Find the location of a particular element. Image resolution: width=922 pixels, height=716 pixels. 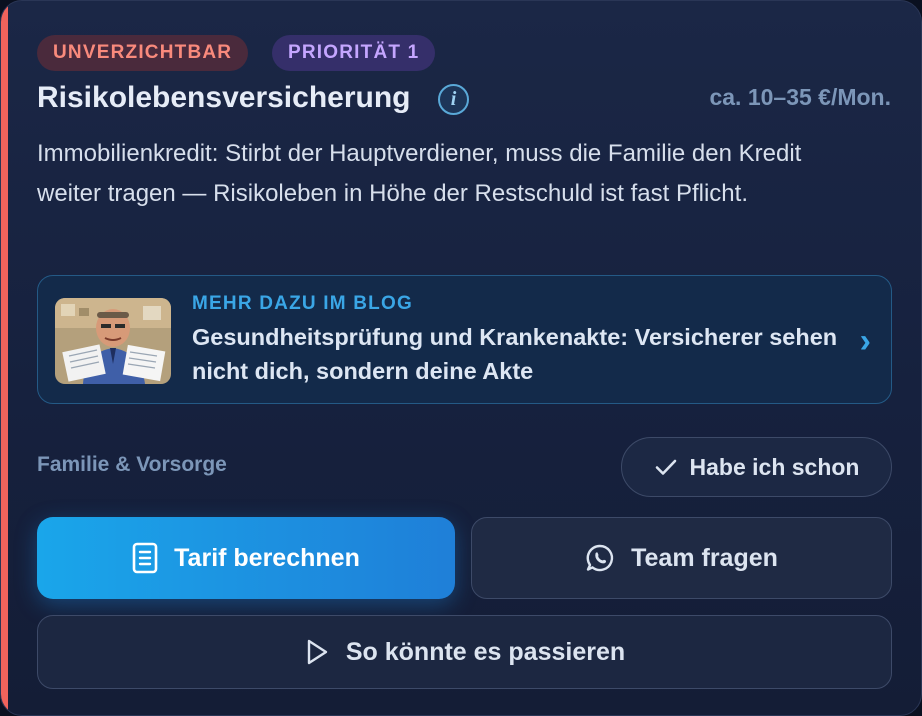

have-it-button: Habe ich schon is located at coordinates (756, 467).